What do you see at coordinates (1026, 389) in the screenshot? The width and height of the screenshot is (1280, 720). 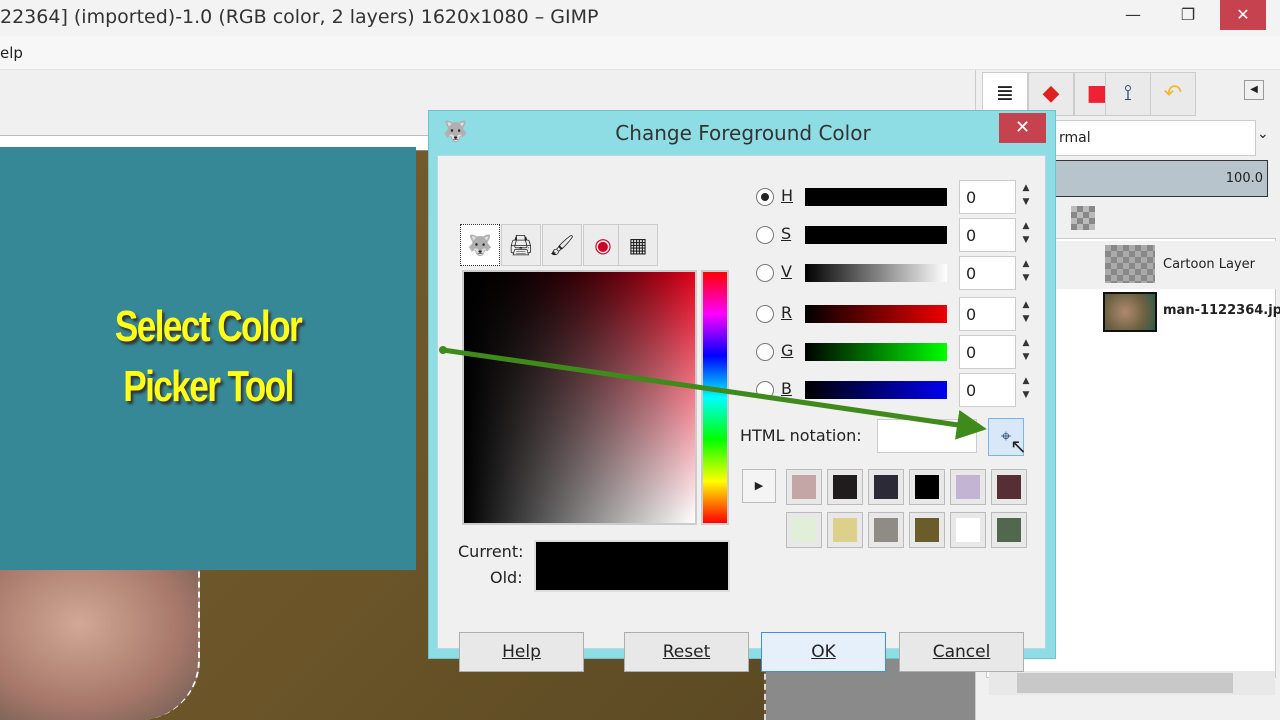 I see `spin-arrows-b: ▲ ▼` at bounding box center [1026, 389].